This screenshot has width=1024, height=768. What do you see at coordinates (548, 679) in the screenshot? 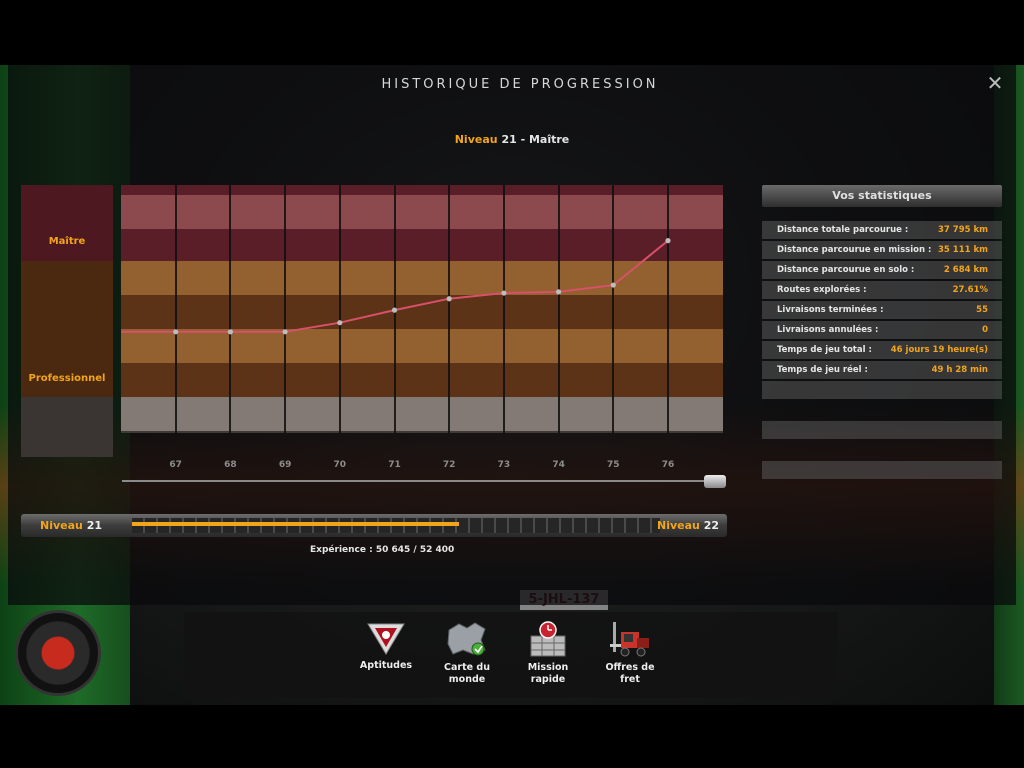
I see `quick-job-label-2: rapide` at bounding box center [548, 679].